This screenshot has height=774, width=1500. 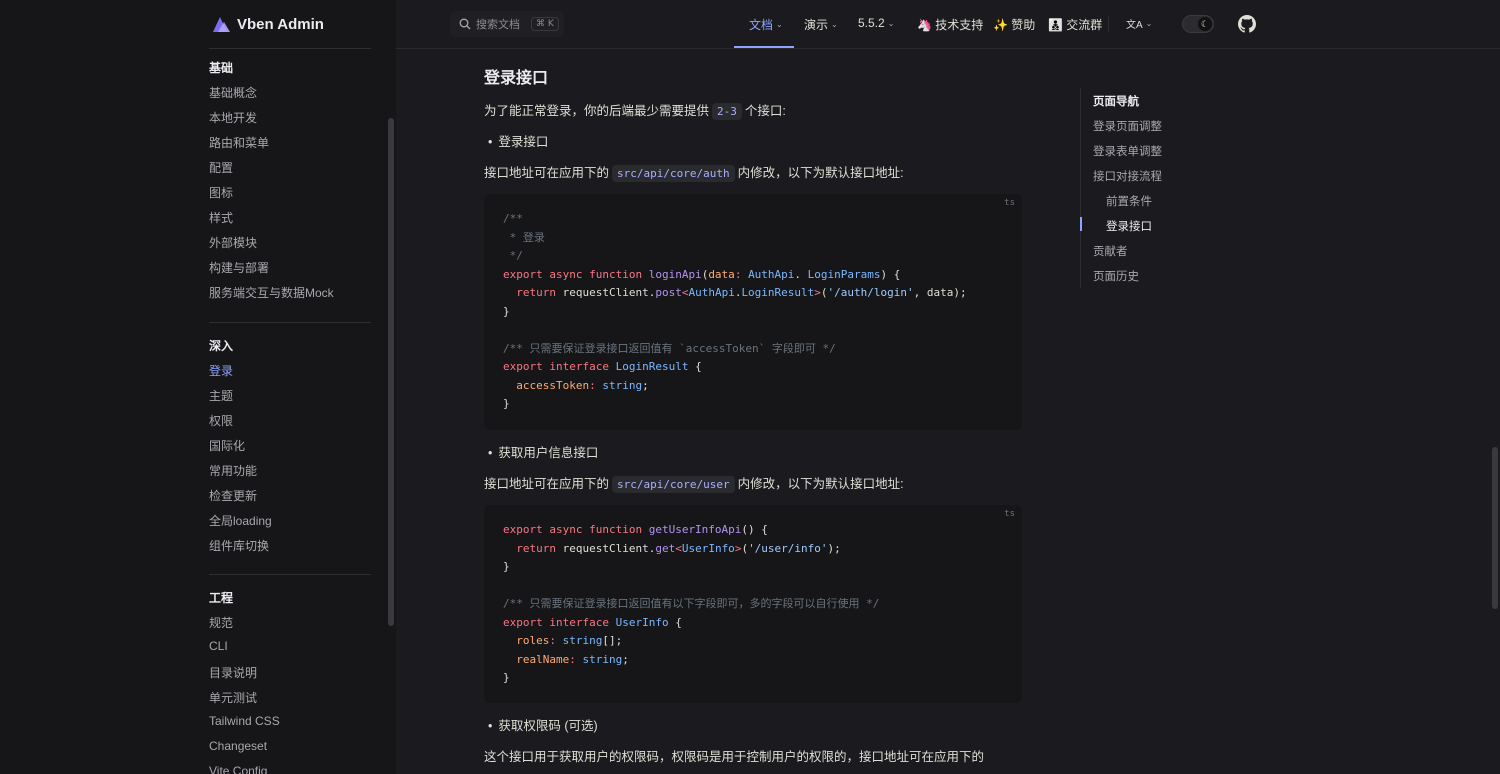 I want to click on nav-version: 5.5.2 ⌄, so click(x=876, y=23).